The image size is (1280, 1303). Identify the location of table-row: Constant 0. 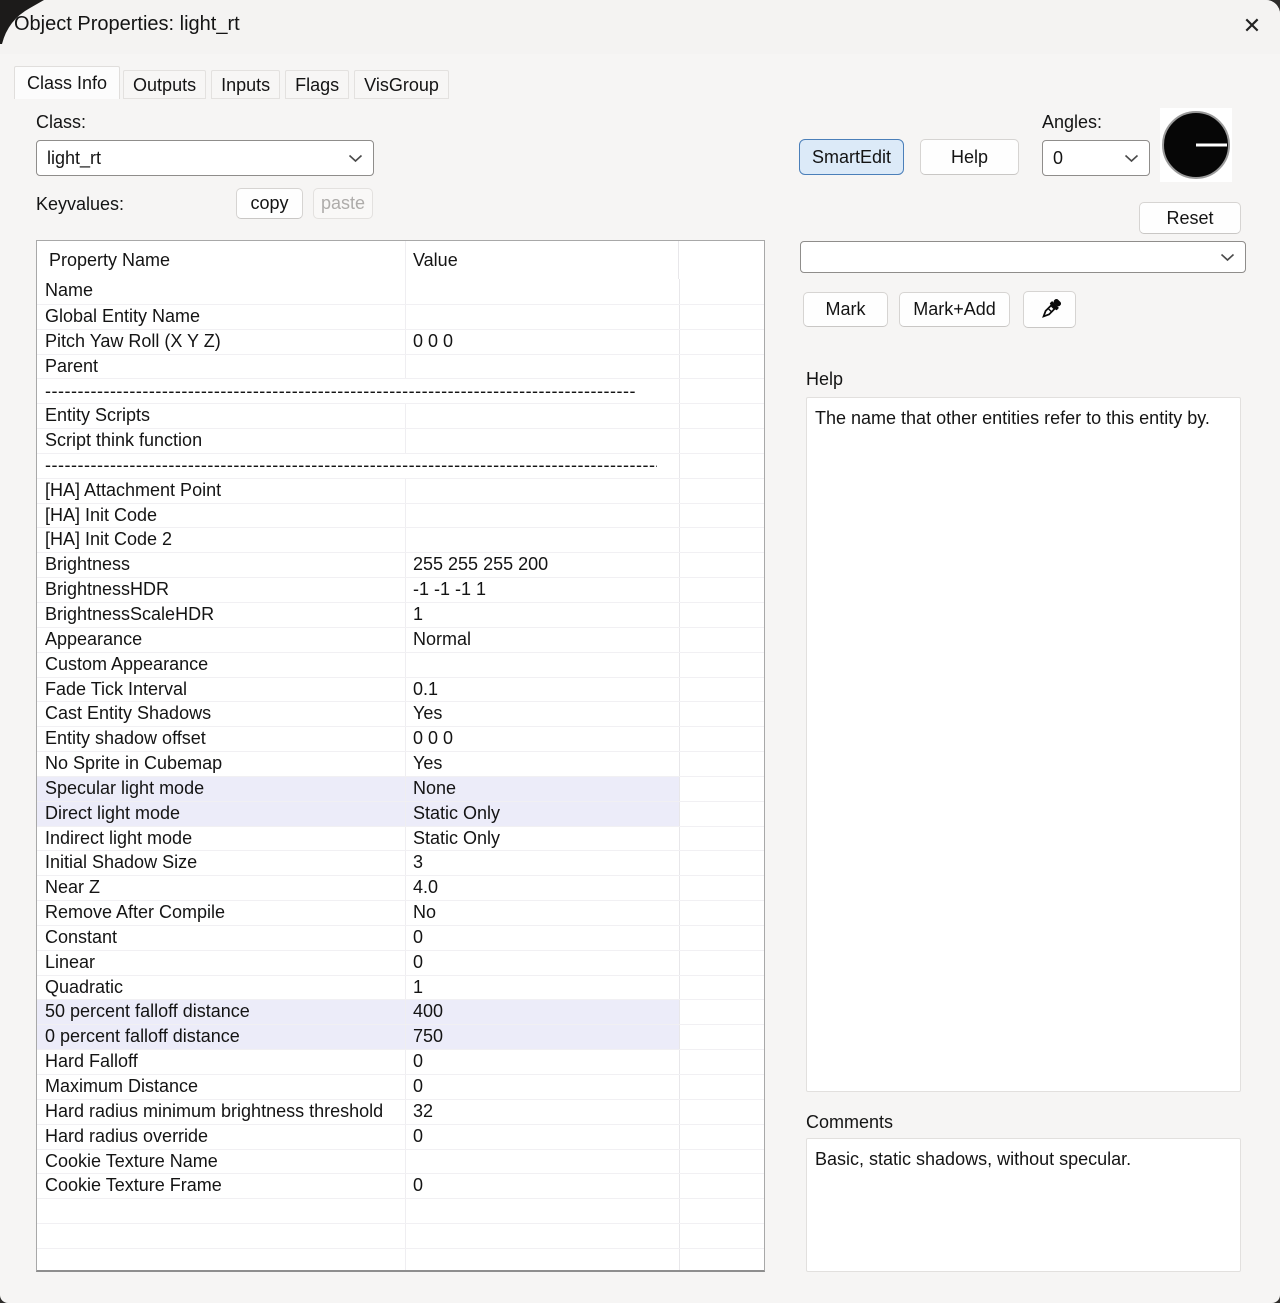
(400, 937).